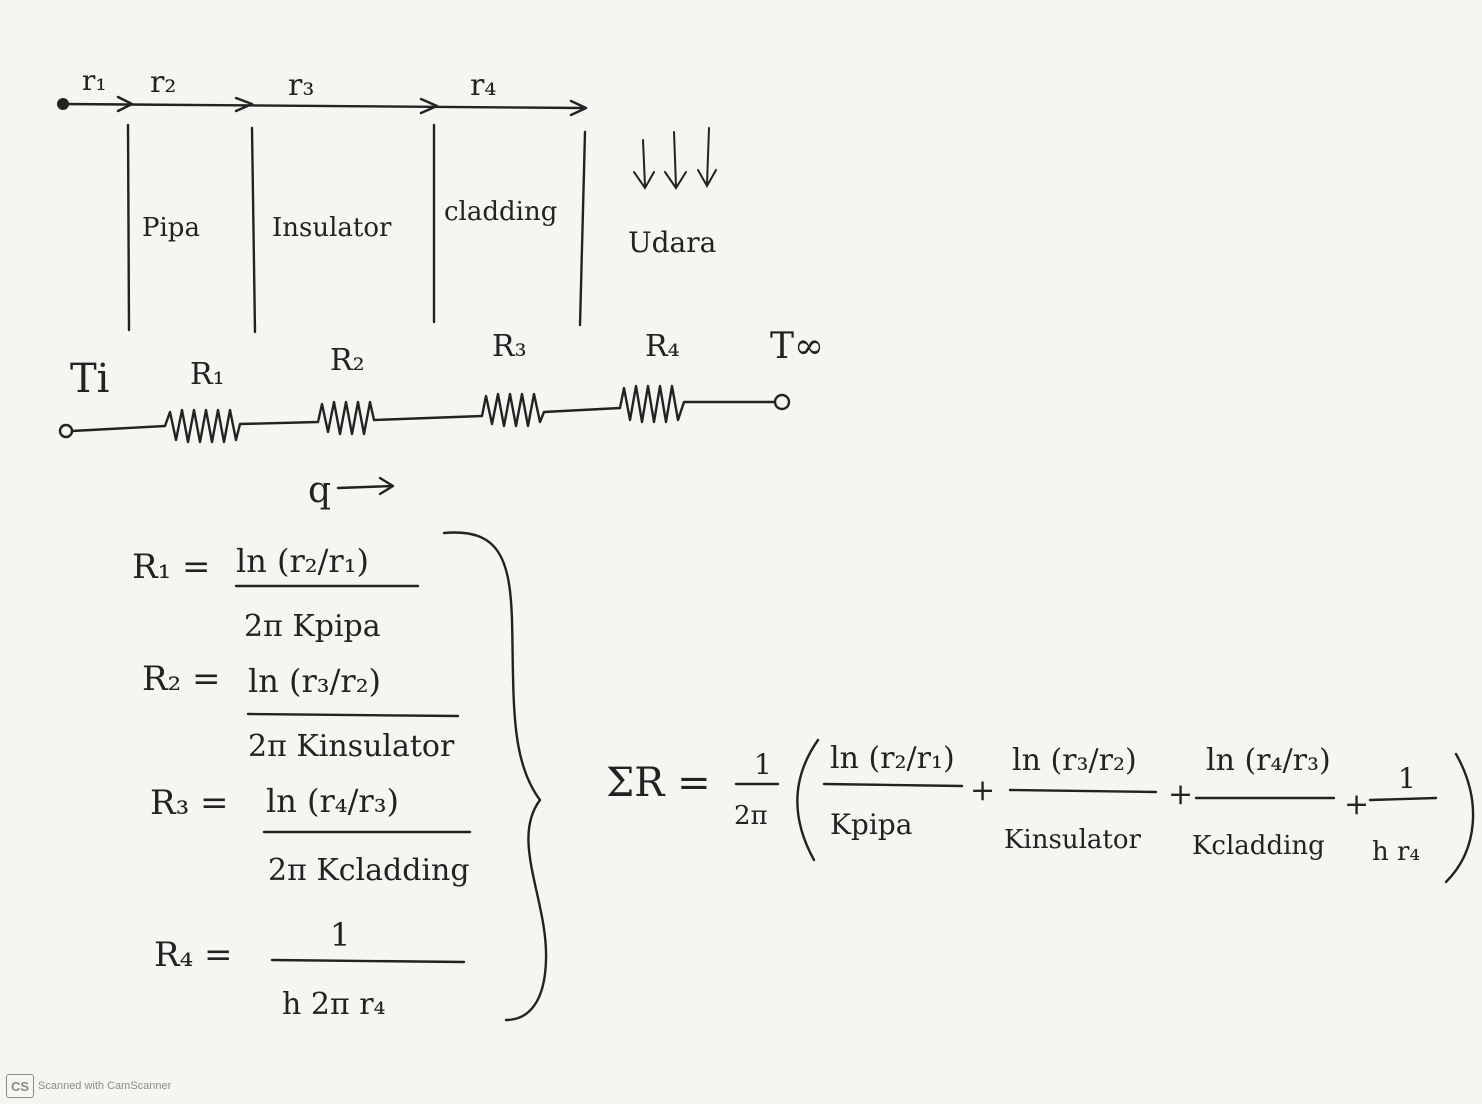 The height and width of the screenshot is (1104, 1482). I want to click on resistor-label-r2: R₂, so click(347, 360).